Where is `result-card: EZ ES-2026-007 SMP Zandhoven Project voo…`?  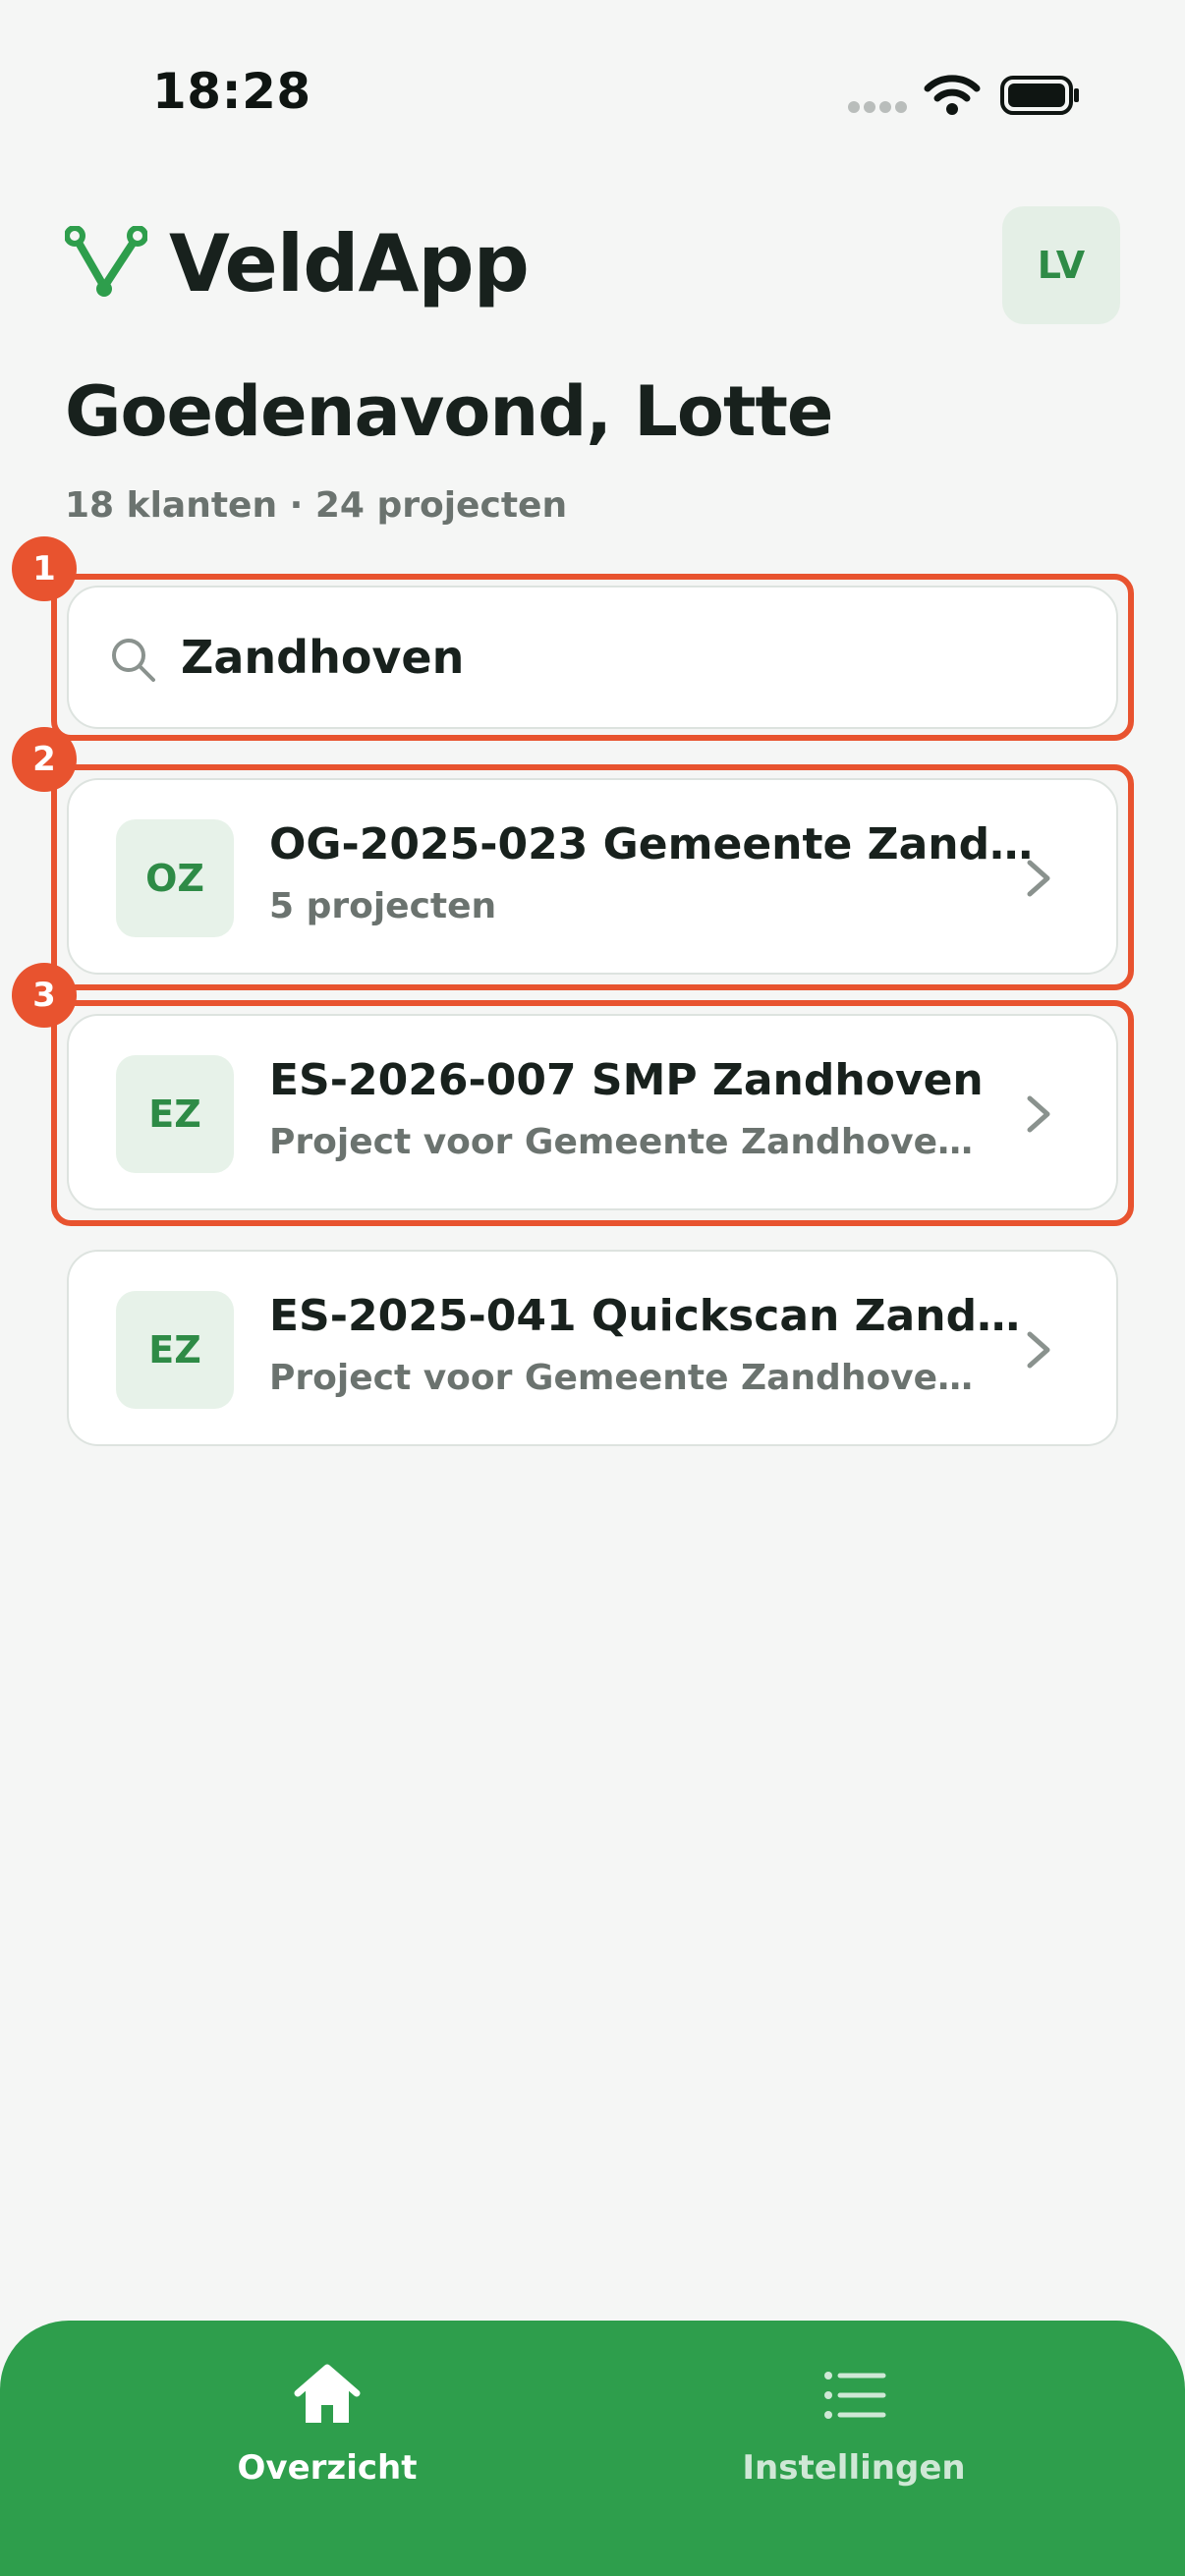 result-card: EZ ES-2026-007 SMP Zandhoven Project voo… is located at coordinates (592, 1112).